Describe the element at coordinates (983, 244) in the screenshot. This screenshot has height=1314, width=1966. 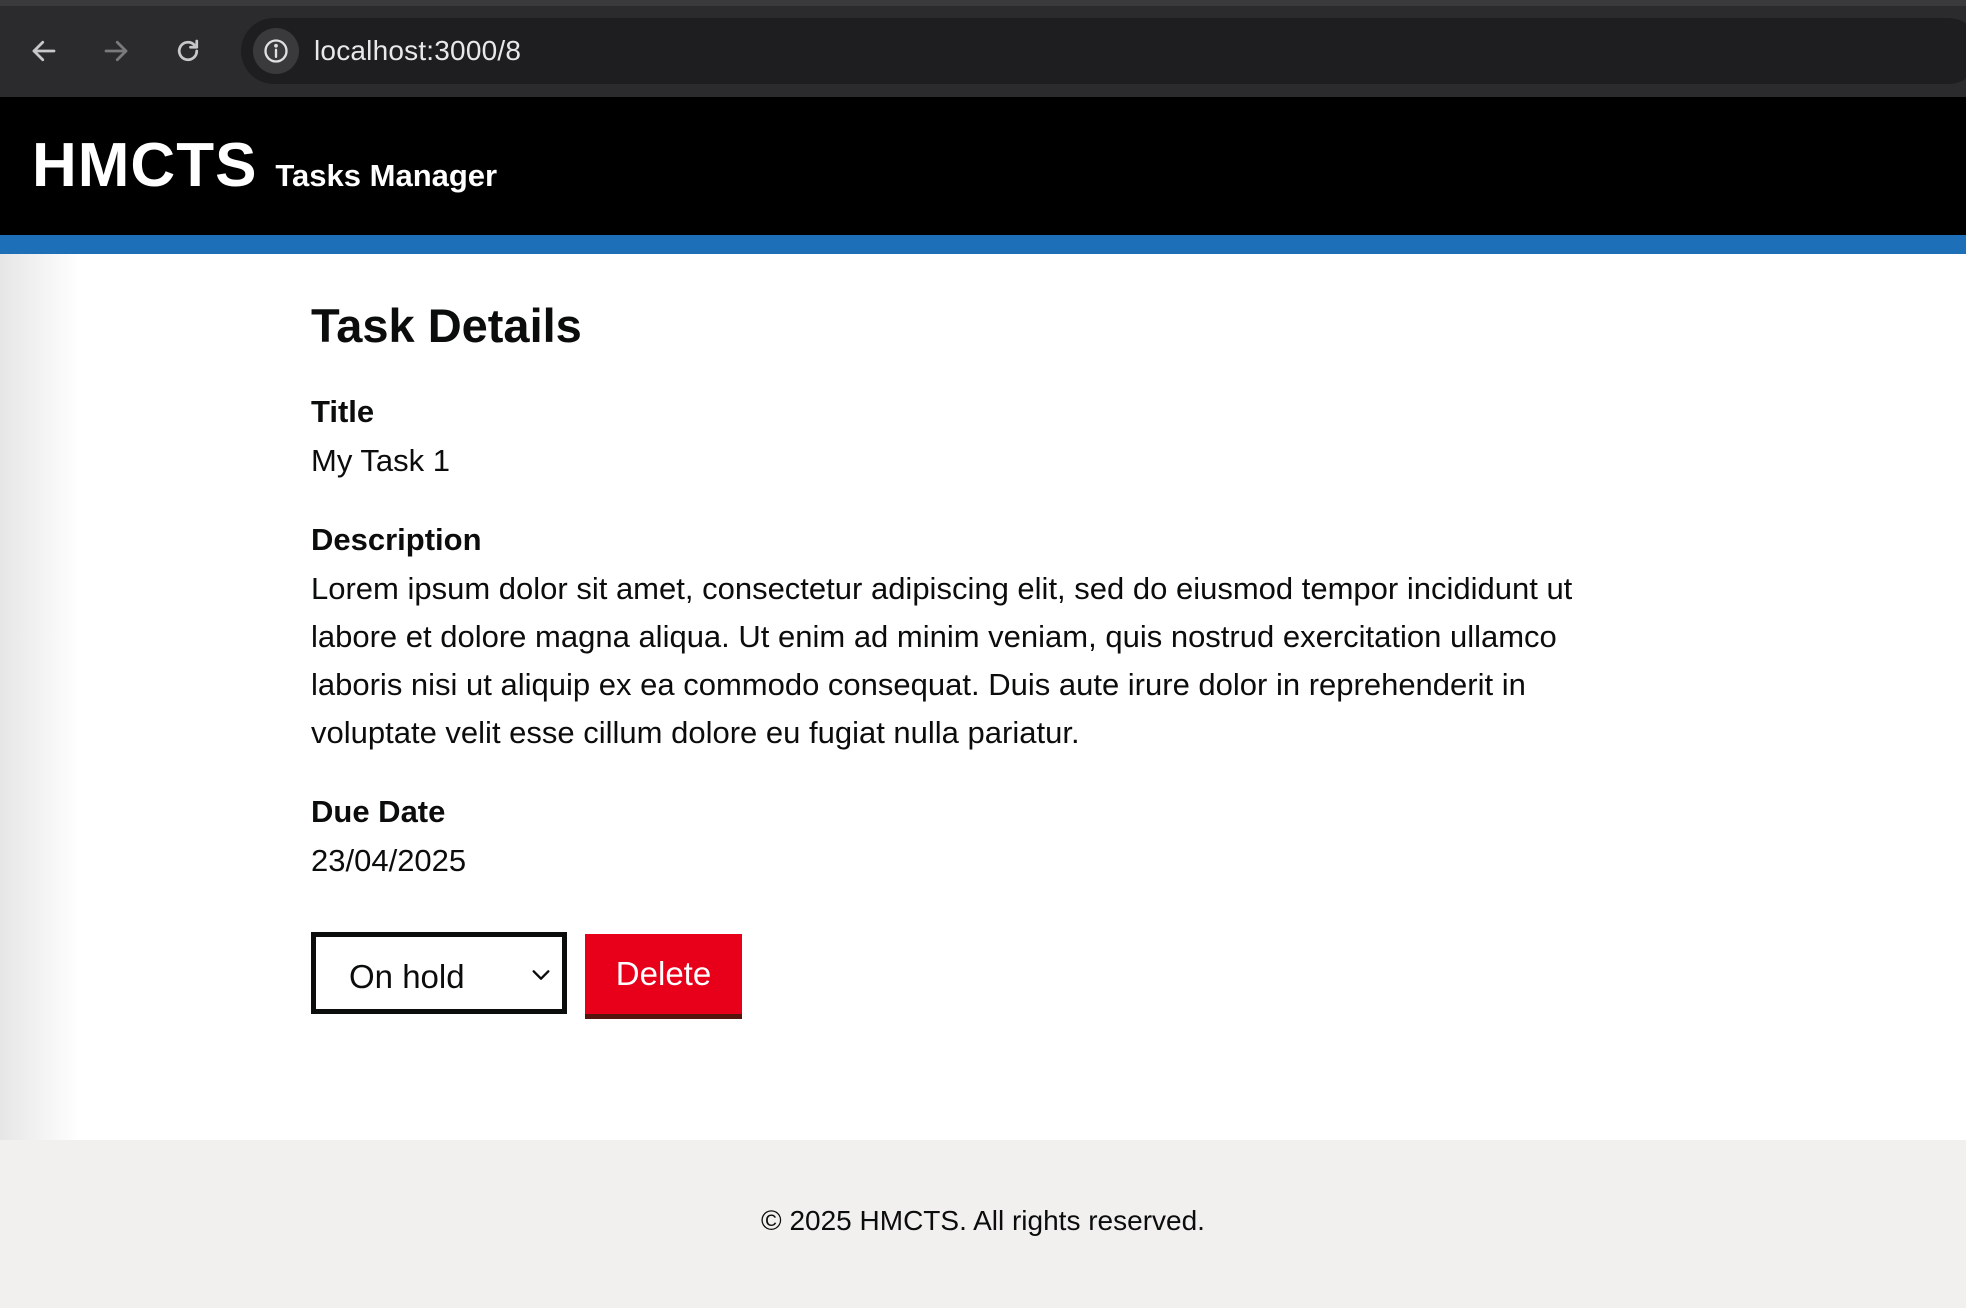
I see `header-accent-bar` at that location.